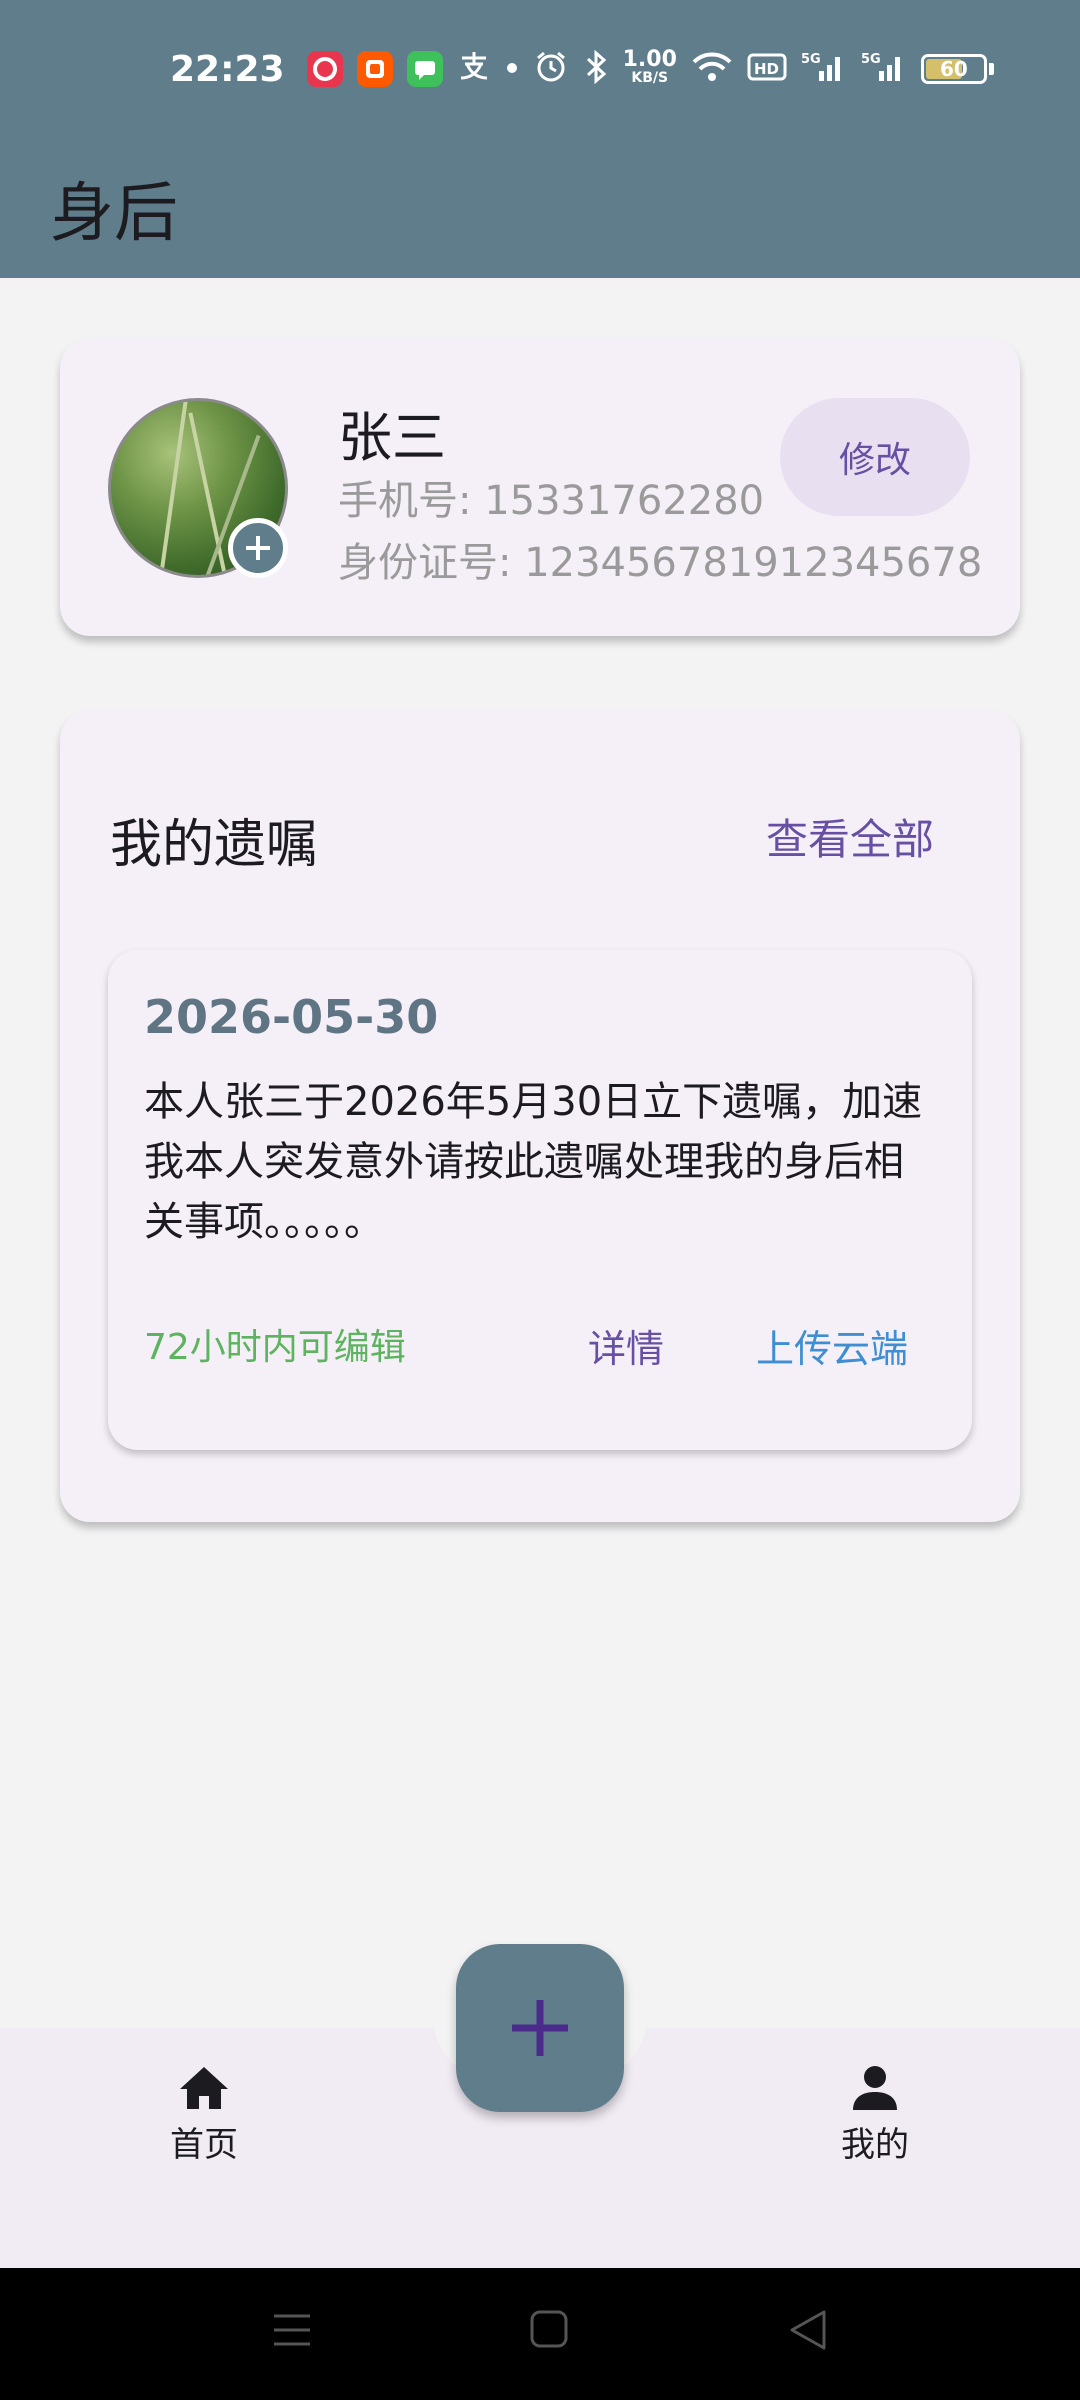  I want to click on net-speed-value: 1.00, so click(649, 59).